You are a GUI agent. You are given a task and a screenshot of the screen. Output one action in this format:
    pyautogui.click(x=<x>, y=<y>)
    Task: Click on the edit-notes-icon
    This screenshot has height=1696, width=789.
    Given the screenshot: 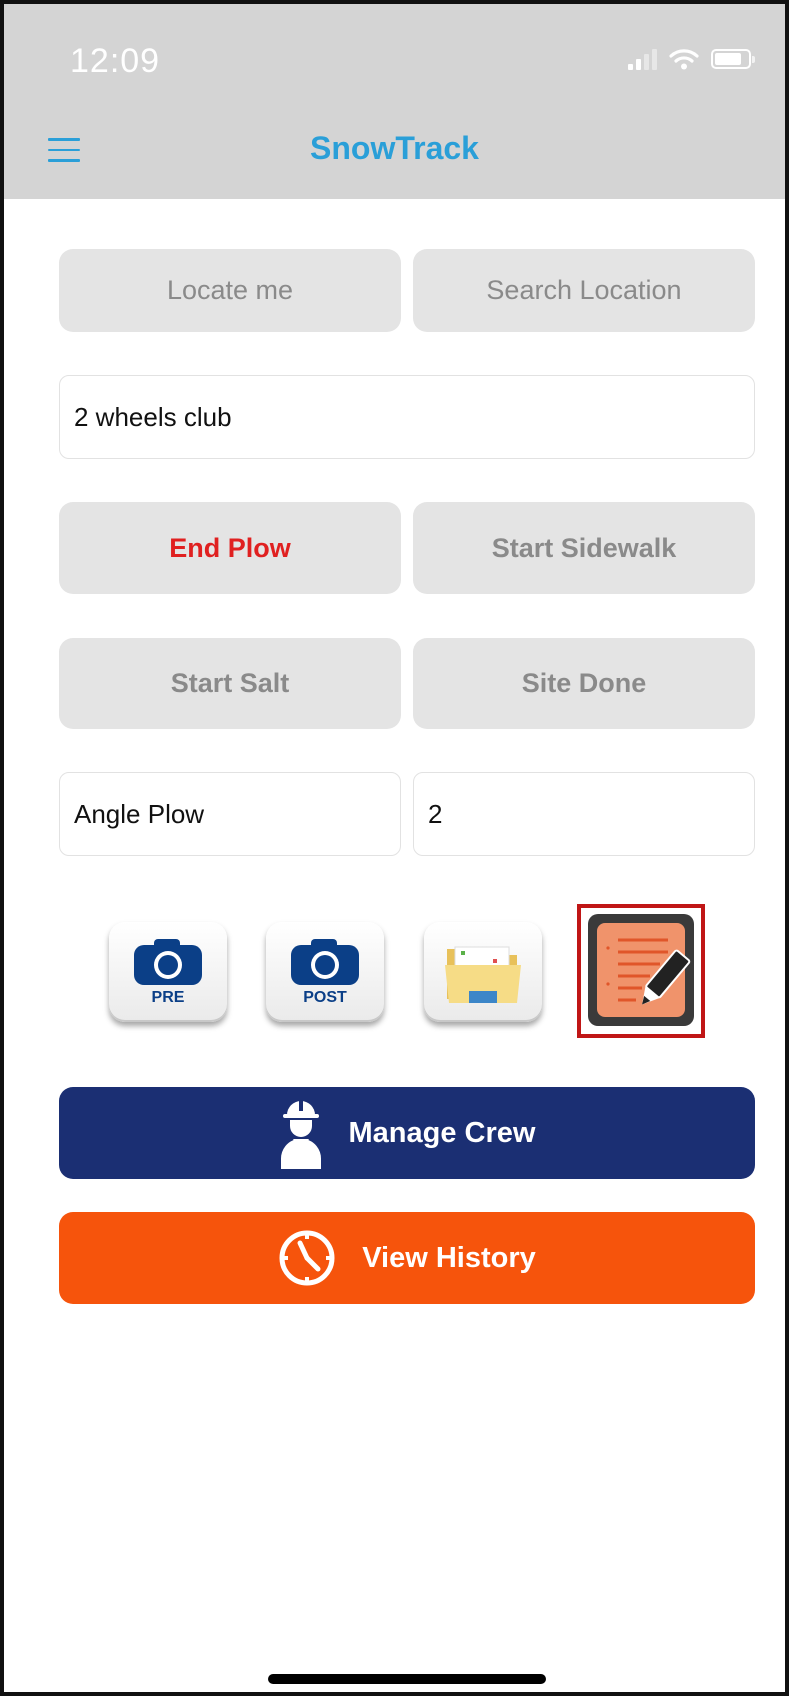 What is the action you would take?
    pyautogui.click(x=648, y=971)
    